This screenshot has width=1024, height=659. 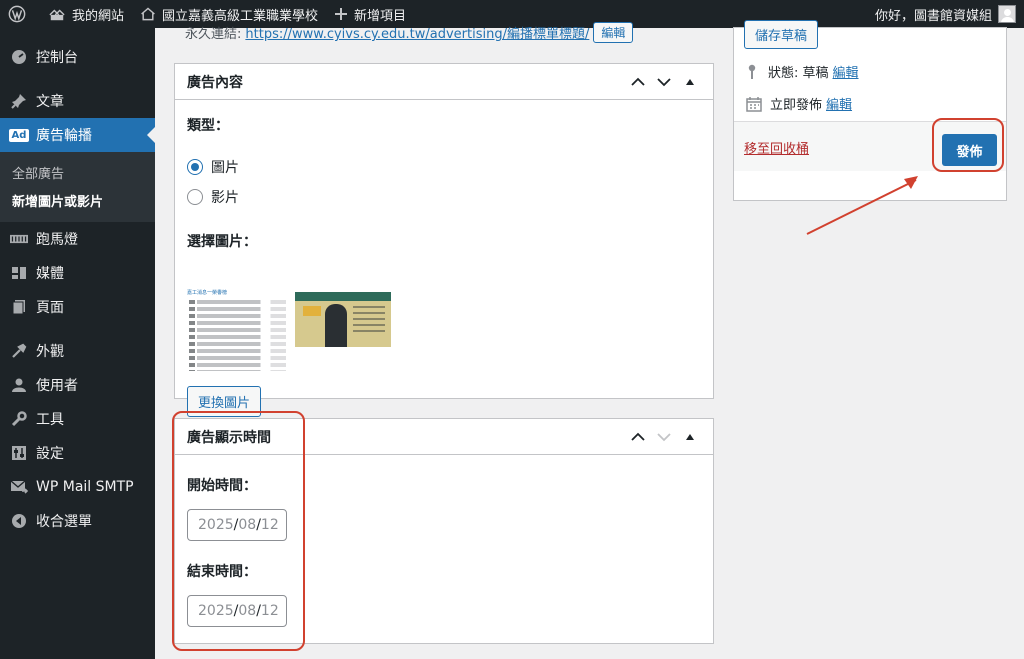 I want to click on sidebar-item-marquee: 跑馬燈, so click(x=77, y=239).